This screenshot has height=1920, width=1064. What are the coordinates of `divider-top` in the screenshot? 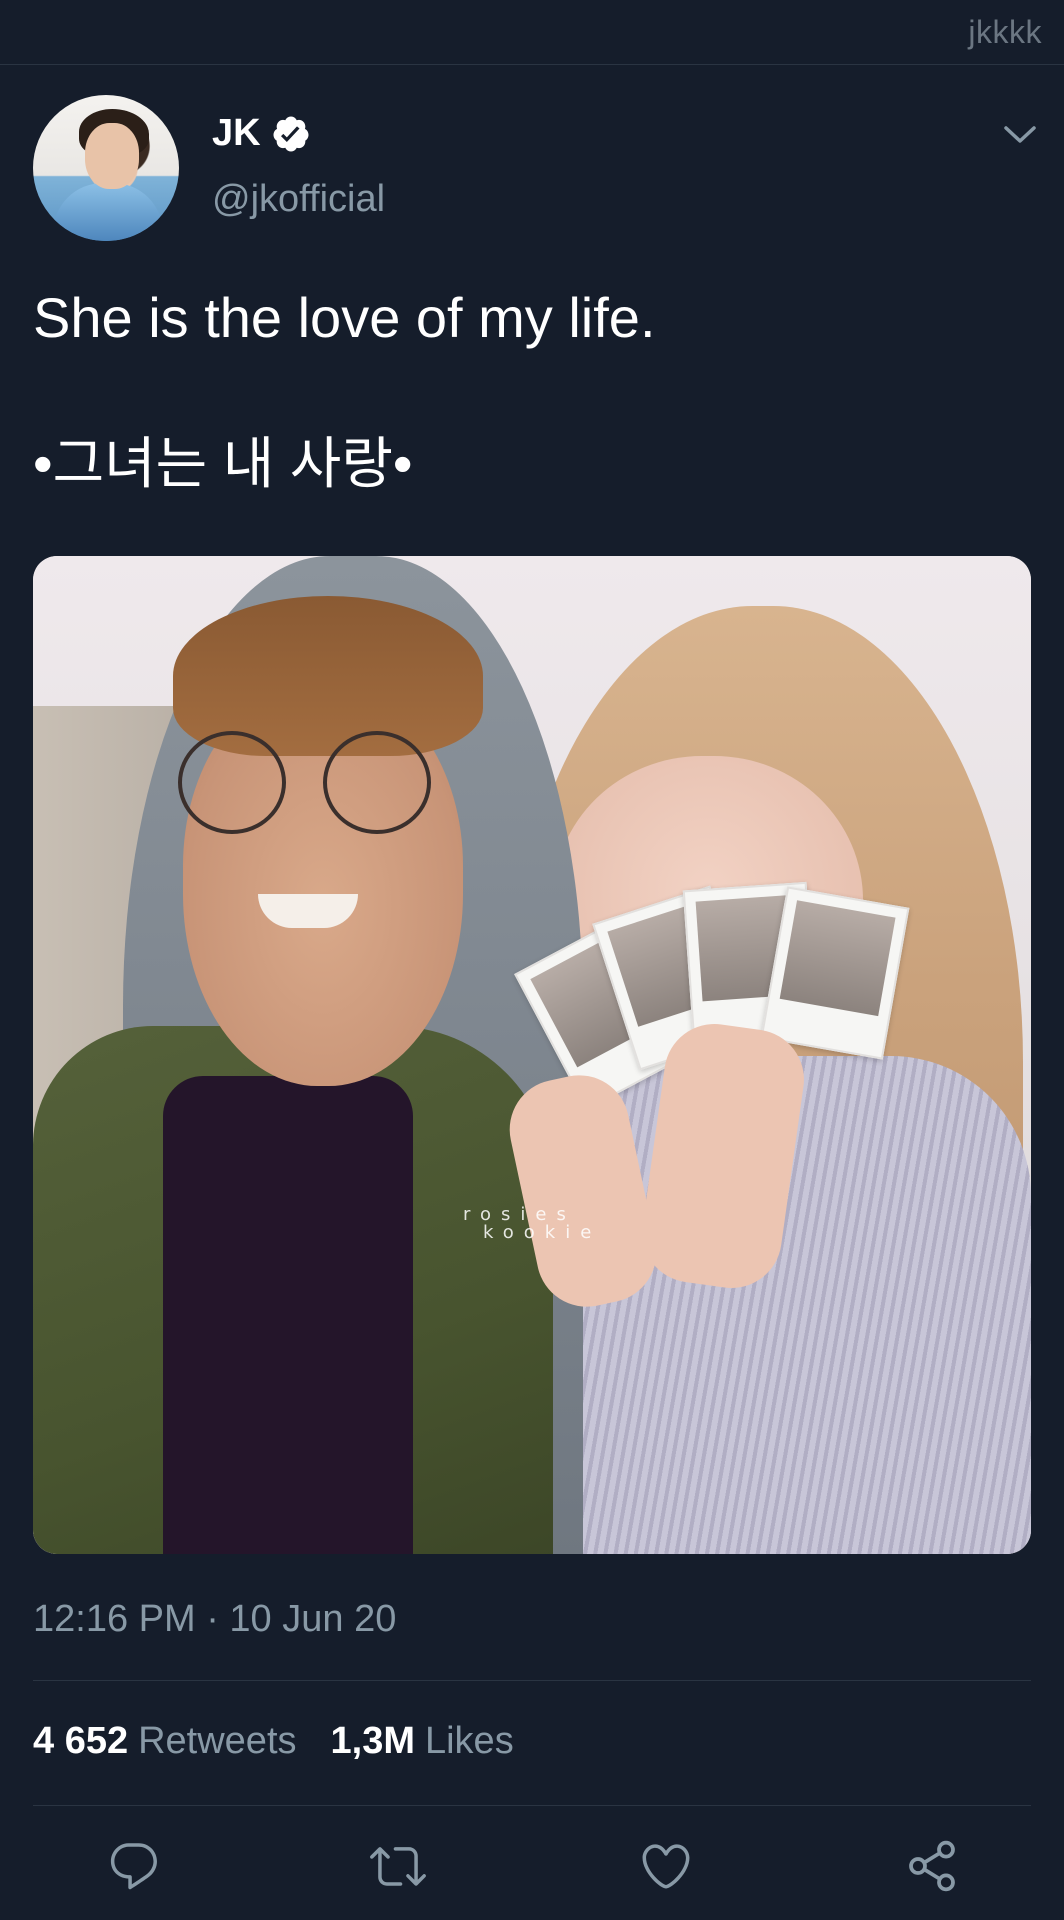 It's located at (532, 1680).